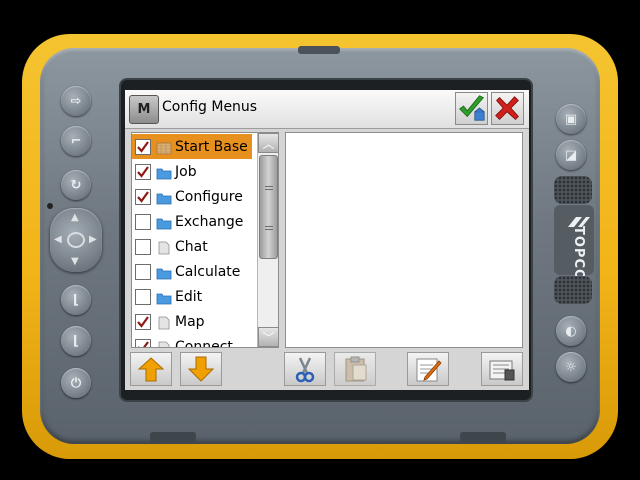 This screenshot has height=480, width=640. I want to click on scroll-up-button: ︿, so click(268, 143).